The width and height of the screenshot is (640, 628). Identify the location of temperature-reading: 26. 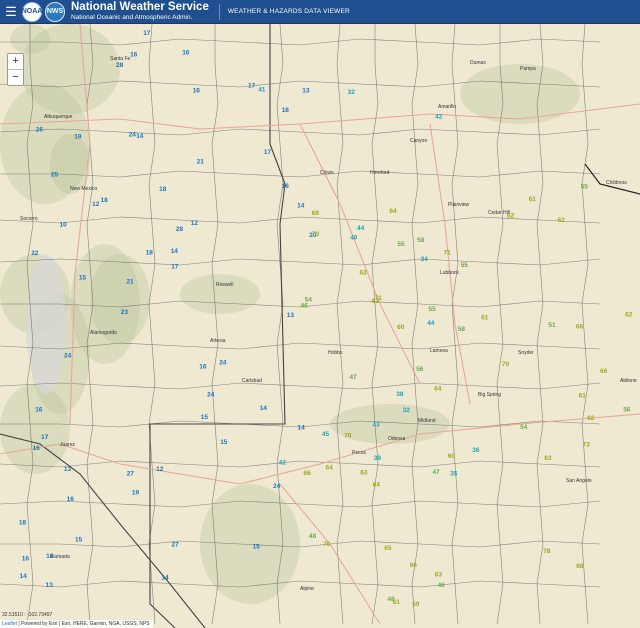
(40, 129).